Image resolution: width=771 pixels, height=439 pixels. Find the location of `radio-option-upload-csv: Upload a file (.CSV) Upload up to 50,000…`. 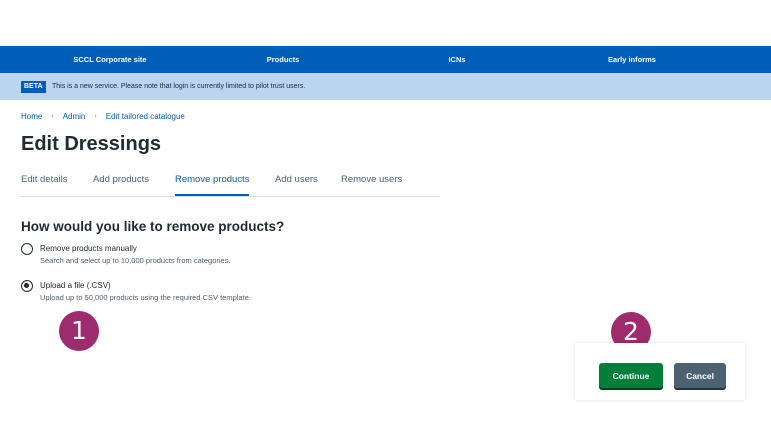

radio-option-upload-csv: Upload a file (.CSV) Upload up to 50,000… is located at coordinates (136, 292).